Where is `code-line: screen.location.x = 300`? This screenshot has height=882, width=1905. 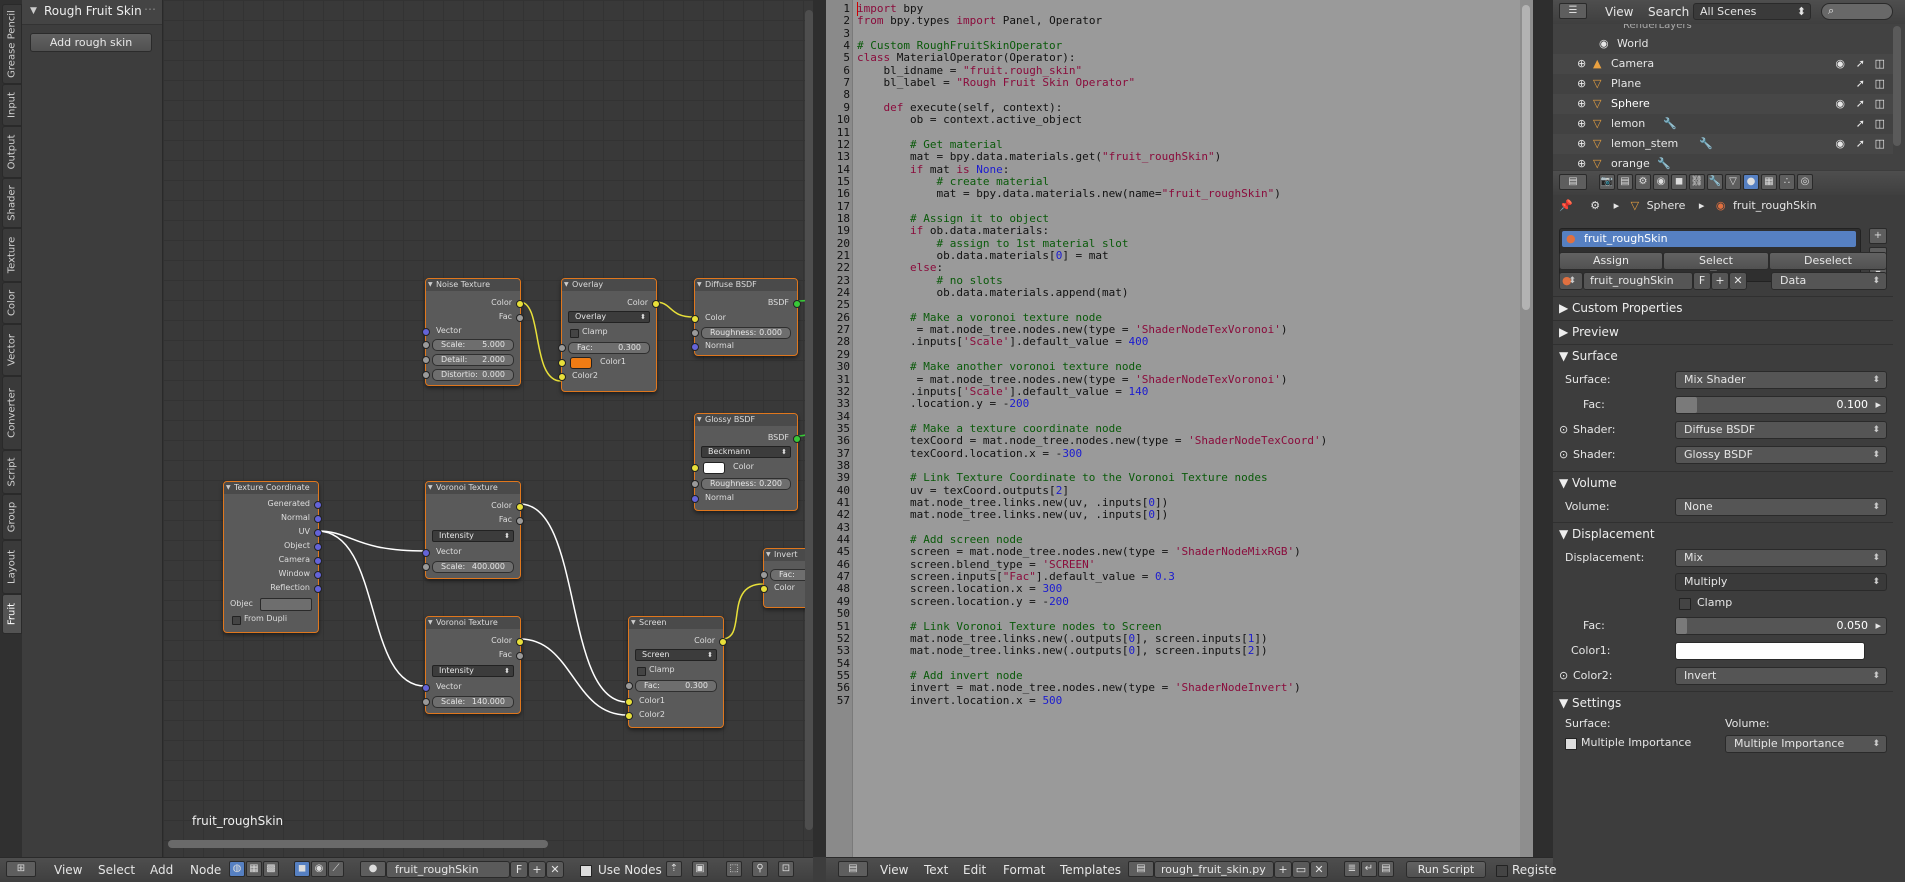
code-line: screen.location.x = 300 is located at coordinates (959, 588).